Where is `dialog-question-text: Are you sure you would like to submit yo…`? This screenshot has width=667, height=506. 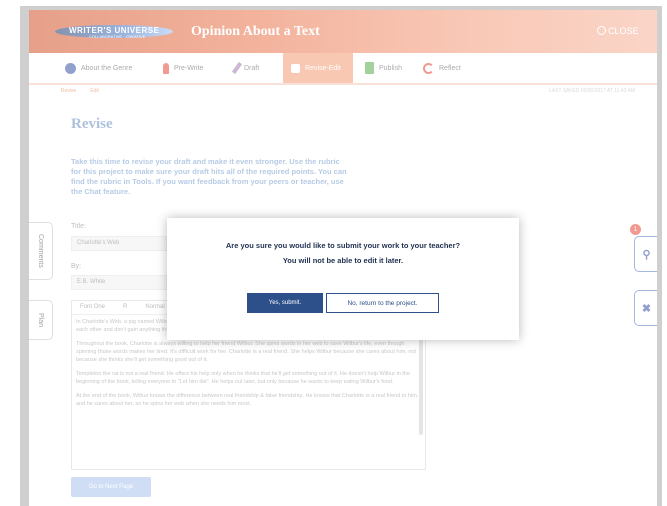 dialog-question-text: Are you sure you would like to submit yo… is located at coordinates (343, 245).